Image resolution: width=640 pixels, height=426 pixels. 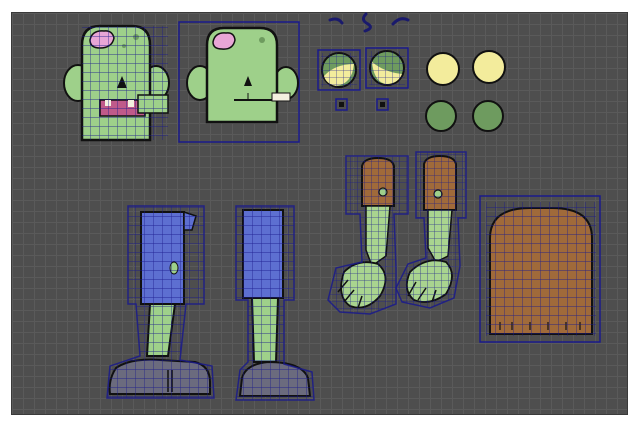 I want to click on eyeball-yellow-pair, so click(x=466, y=68).